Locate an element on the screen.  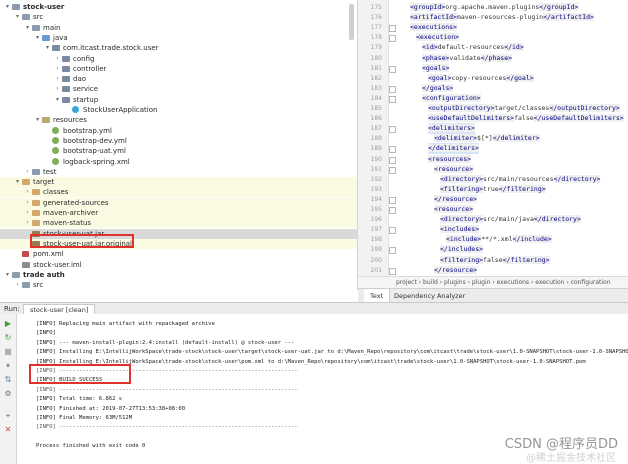
tree-row: ▾ trade auth is located at coordinates (178, 275).